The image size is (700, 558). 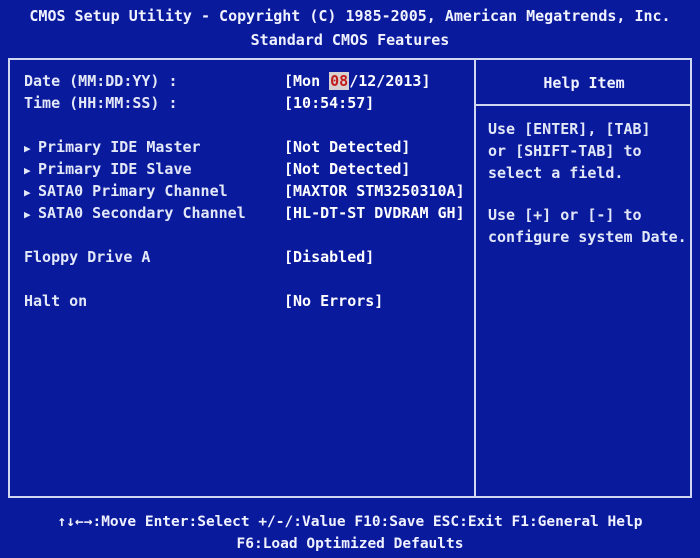 What do you see at coordinates (333, 301) in the screenshot?
I see `halt-value: [No Errors]` at bounding box center [333, 301].